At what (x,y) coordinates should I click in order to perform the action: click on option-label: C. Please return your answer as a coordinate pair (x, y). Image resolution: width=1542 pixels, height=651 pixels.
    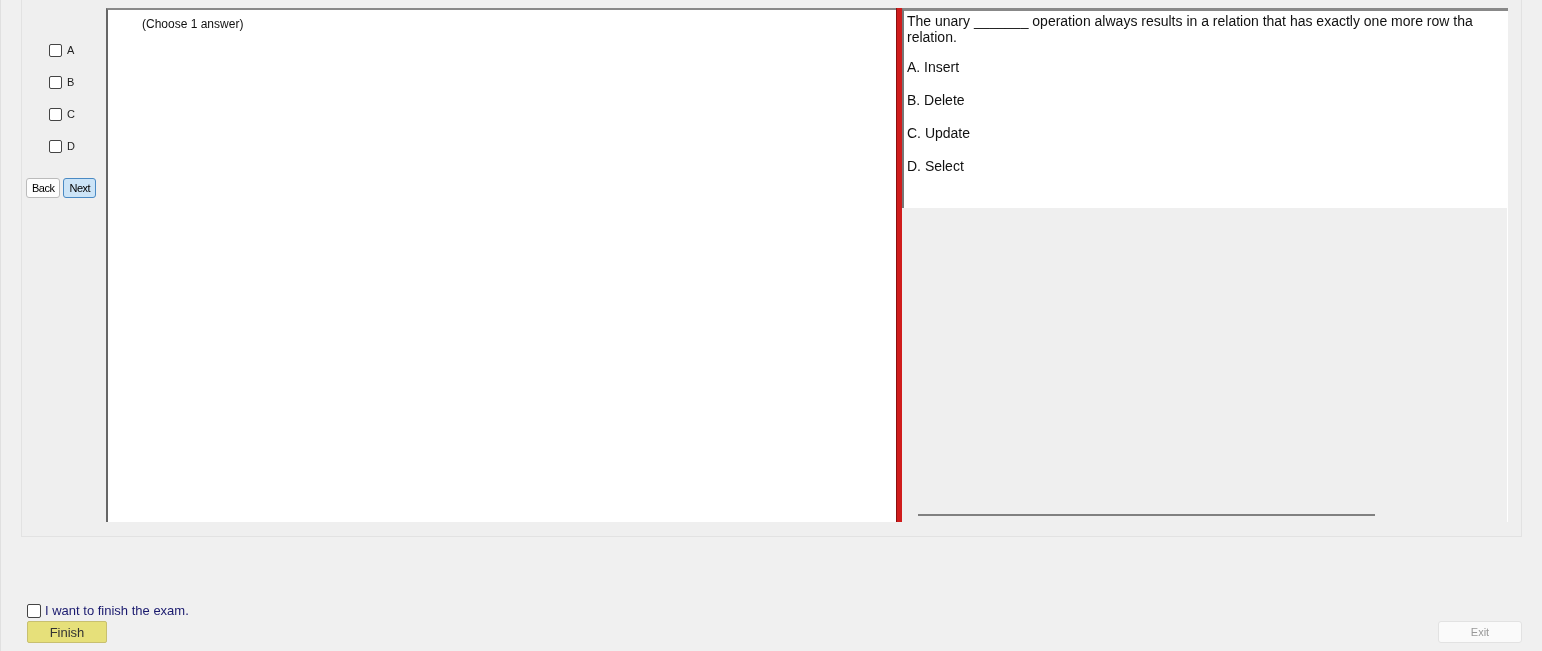
    Looking at the image, I should click on (71, 114).